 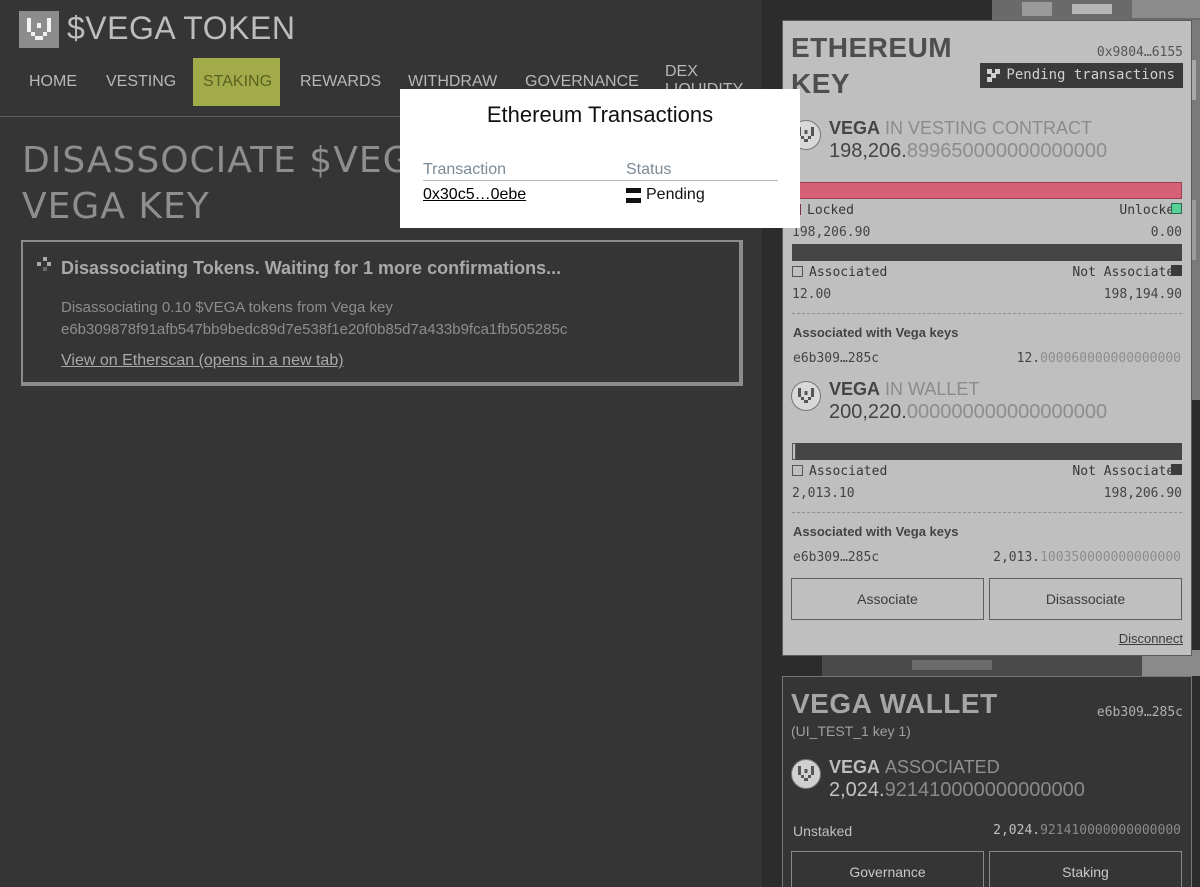 I want to click on loader-icon, so click(x=44, y=264).